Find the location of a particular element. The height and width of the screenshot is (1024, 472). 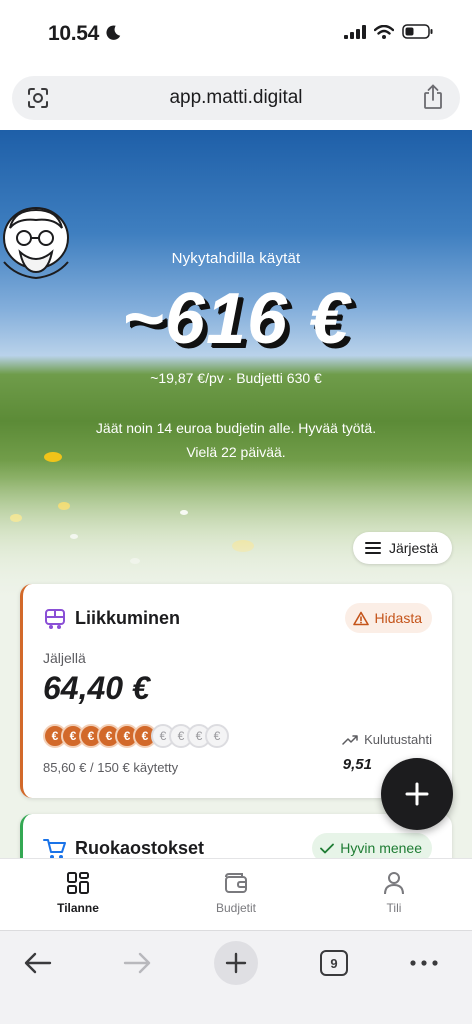

card-title: Ruokaostokset is located at coordinates (140, 848).